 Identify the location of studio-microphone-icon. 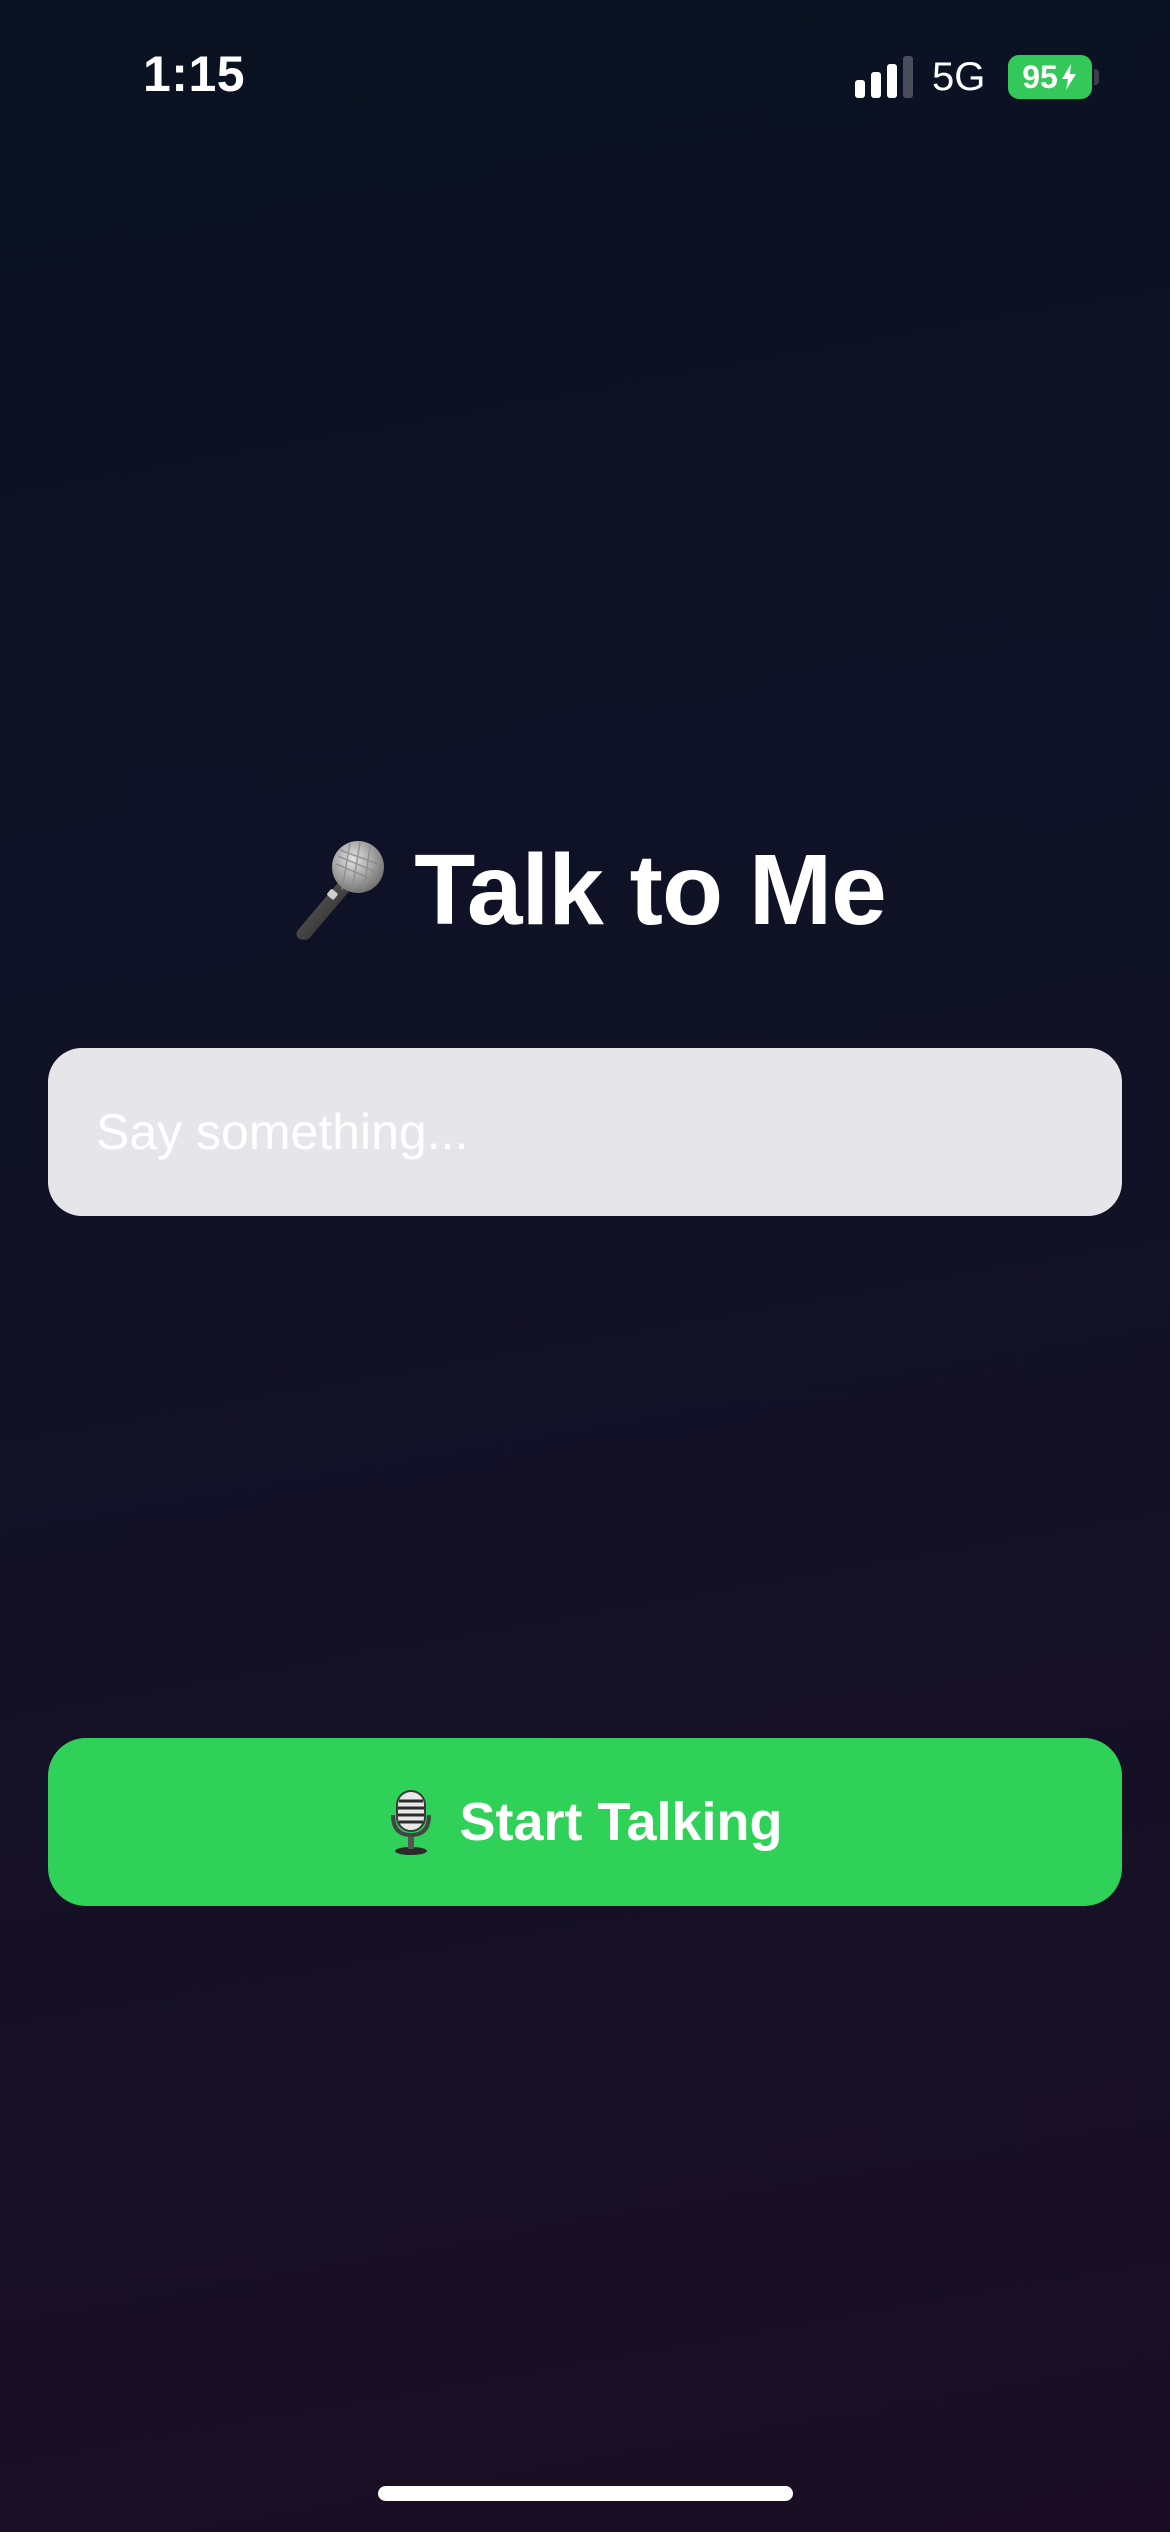
(411, 1822).